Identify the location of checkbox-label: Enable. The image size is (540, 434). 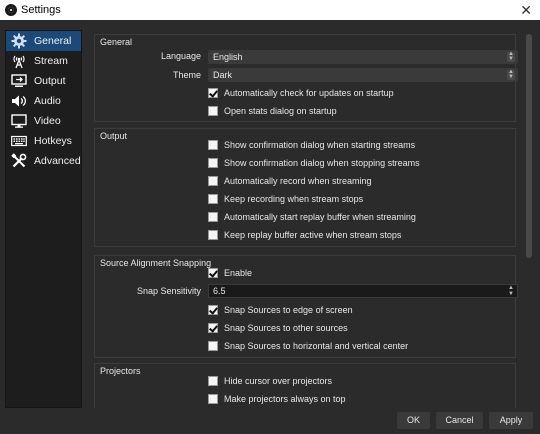
(238, 273).